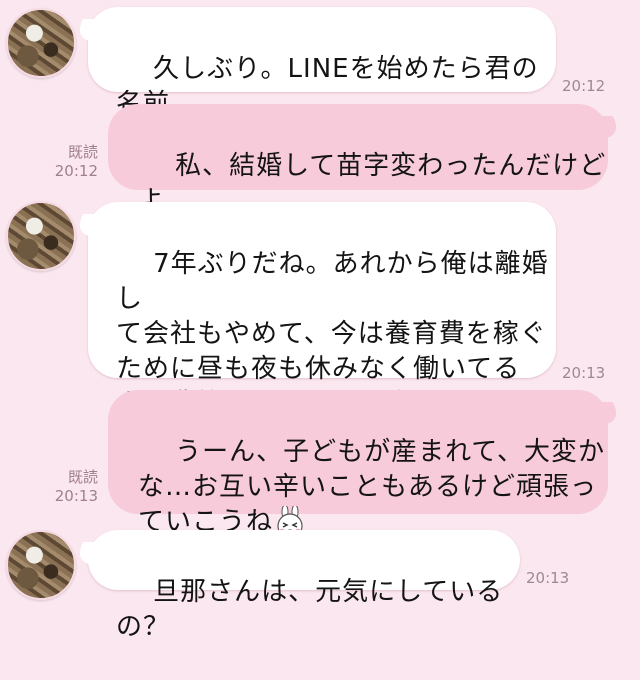  I want to click on read-receipt: 既読 20:13, so click(74, 487).